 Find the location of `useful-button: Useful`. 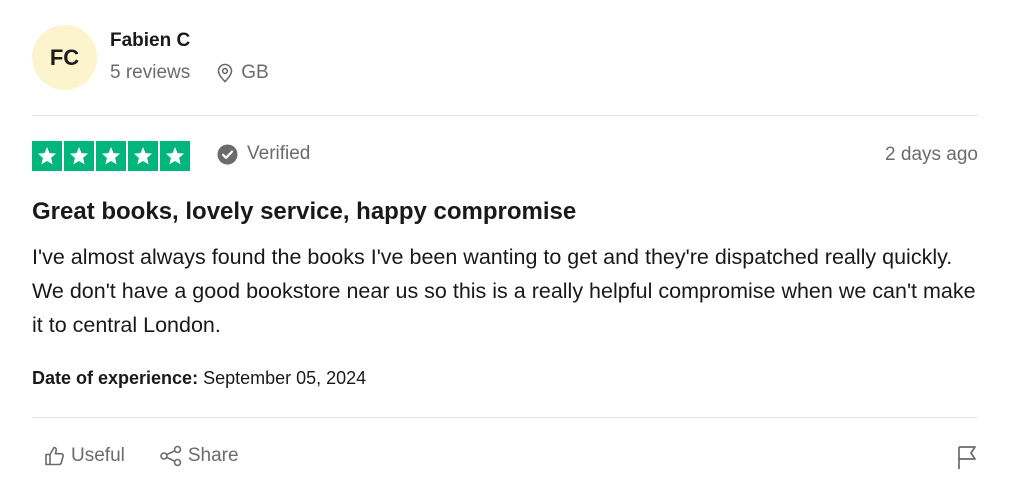

useful-button: Useful is located at coordinates (84, 456).